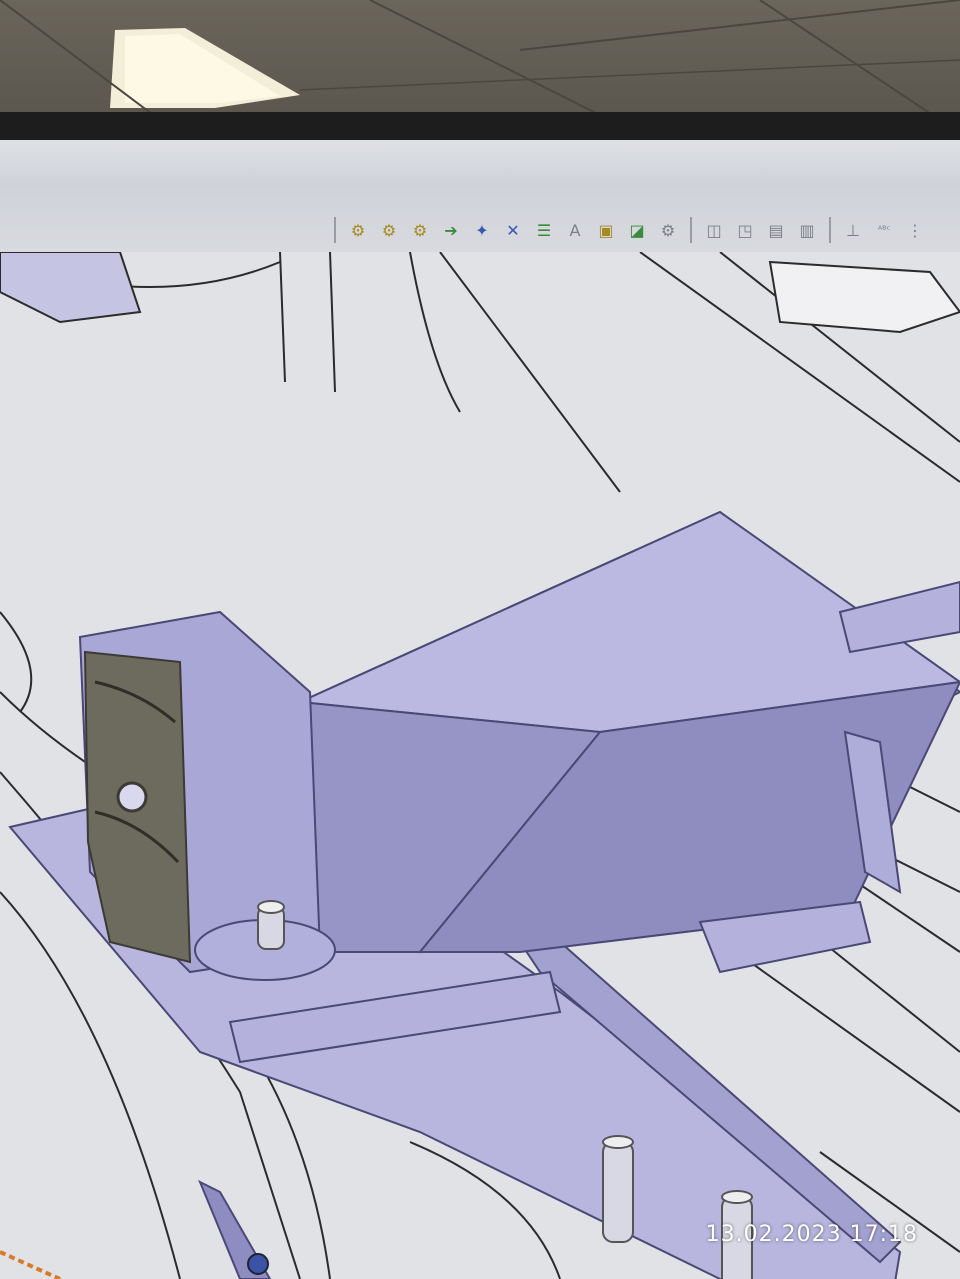  What do you see at coordinates (884, 230) in the screenshot?
I see `abc-text-icon: ᴬᴮᶜ` at bounding box center [884, 230].